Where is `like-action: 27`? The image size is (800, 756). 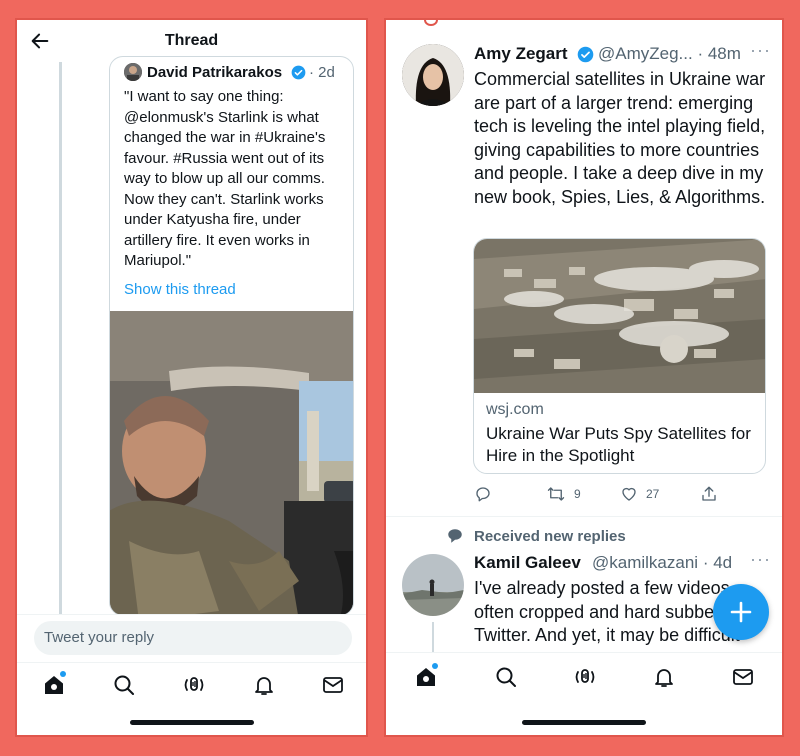
like-action: 27 is located at coordinates (639, 494).